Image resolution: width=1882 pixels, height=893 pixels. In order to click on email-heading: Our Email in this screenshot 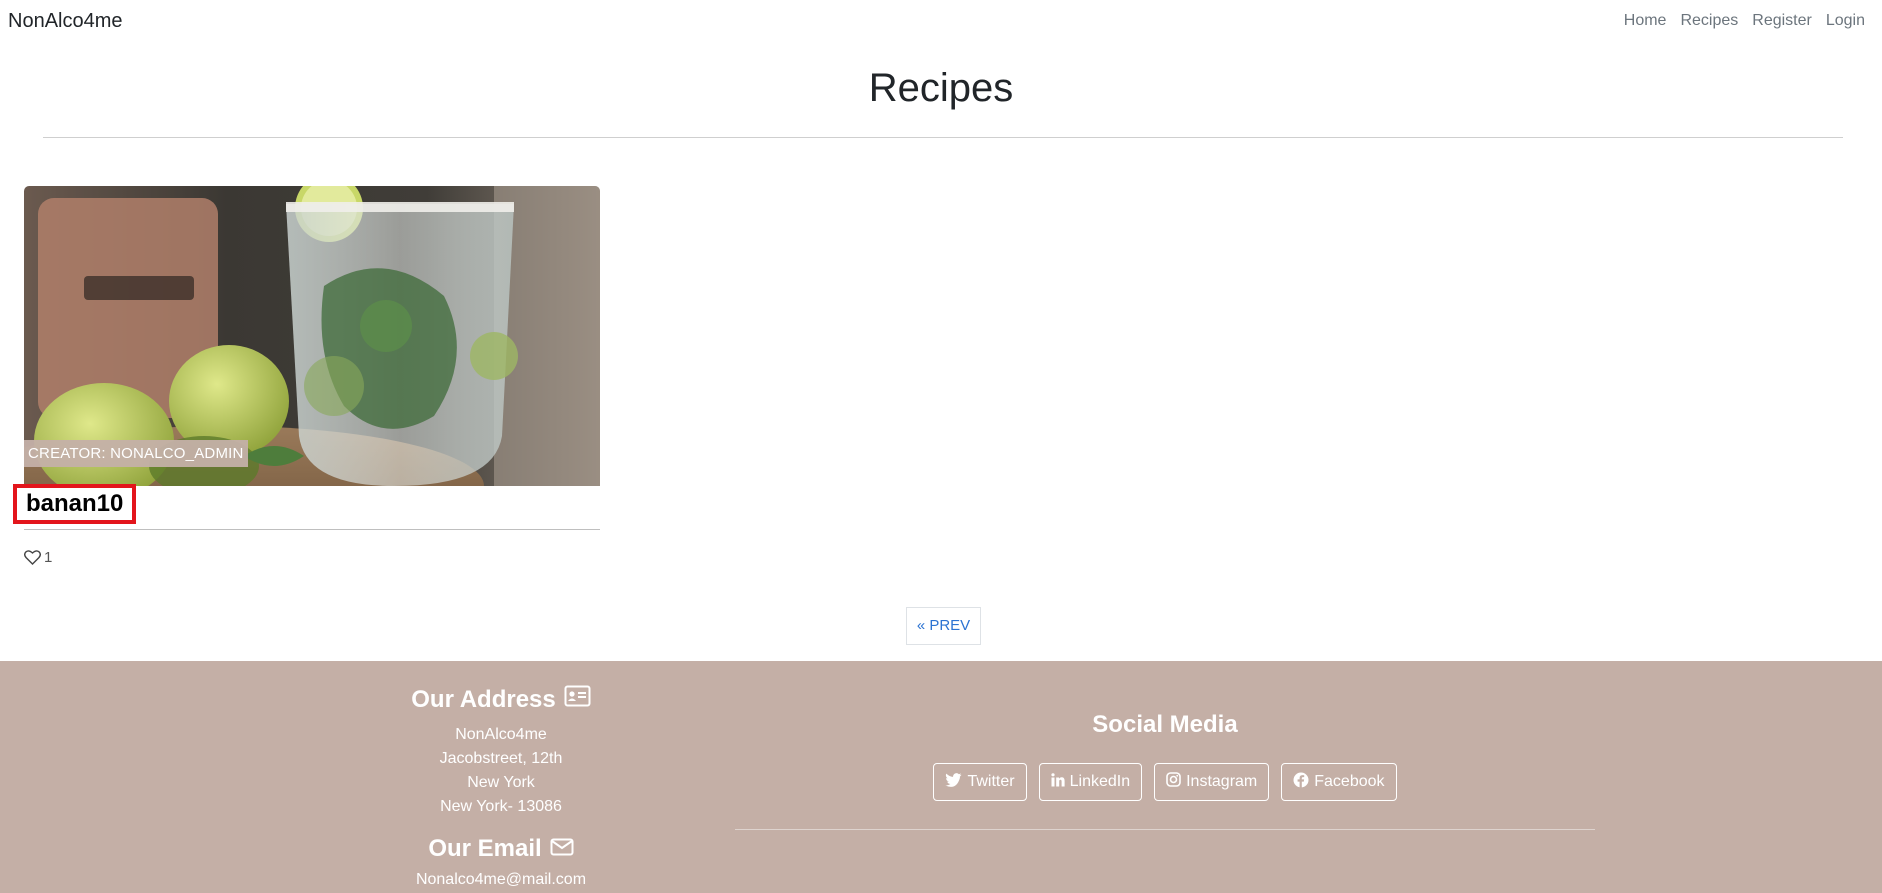, I will do `click(501, 849)`.